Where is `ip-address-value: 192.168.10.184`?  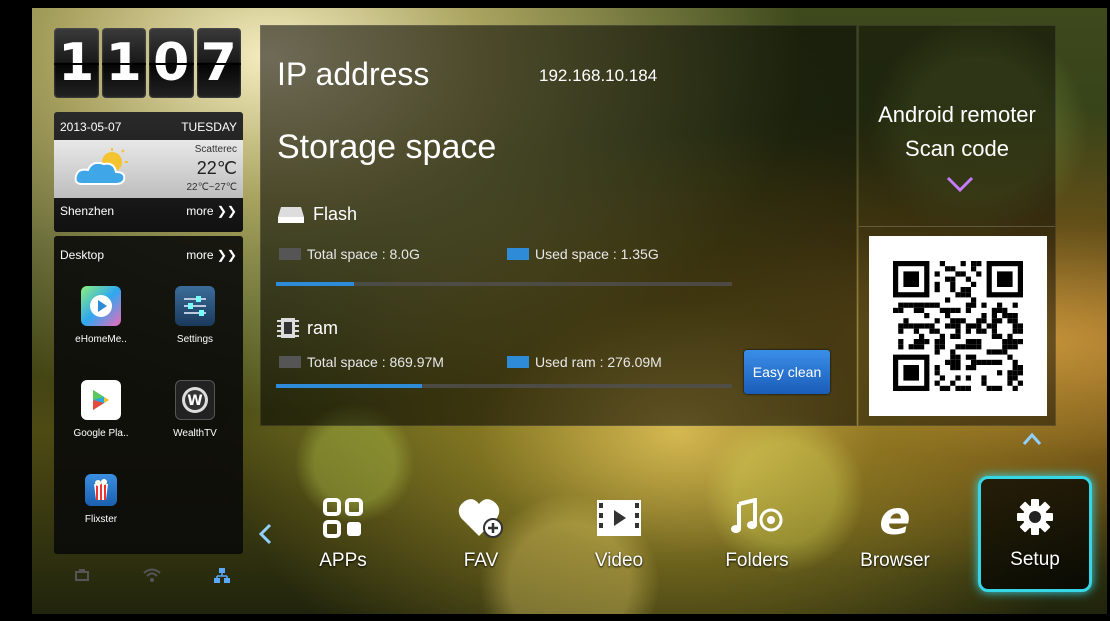 ip-address-value: 192.168.10.184 is located at coordinates (598, 75).